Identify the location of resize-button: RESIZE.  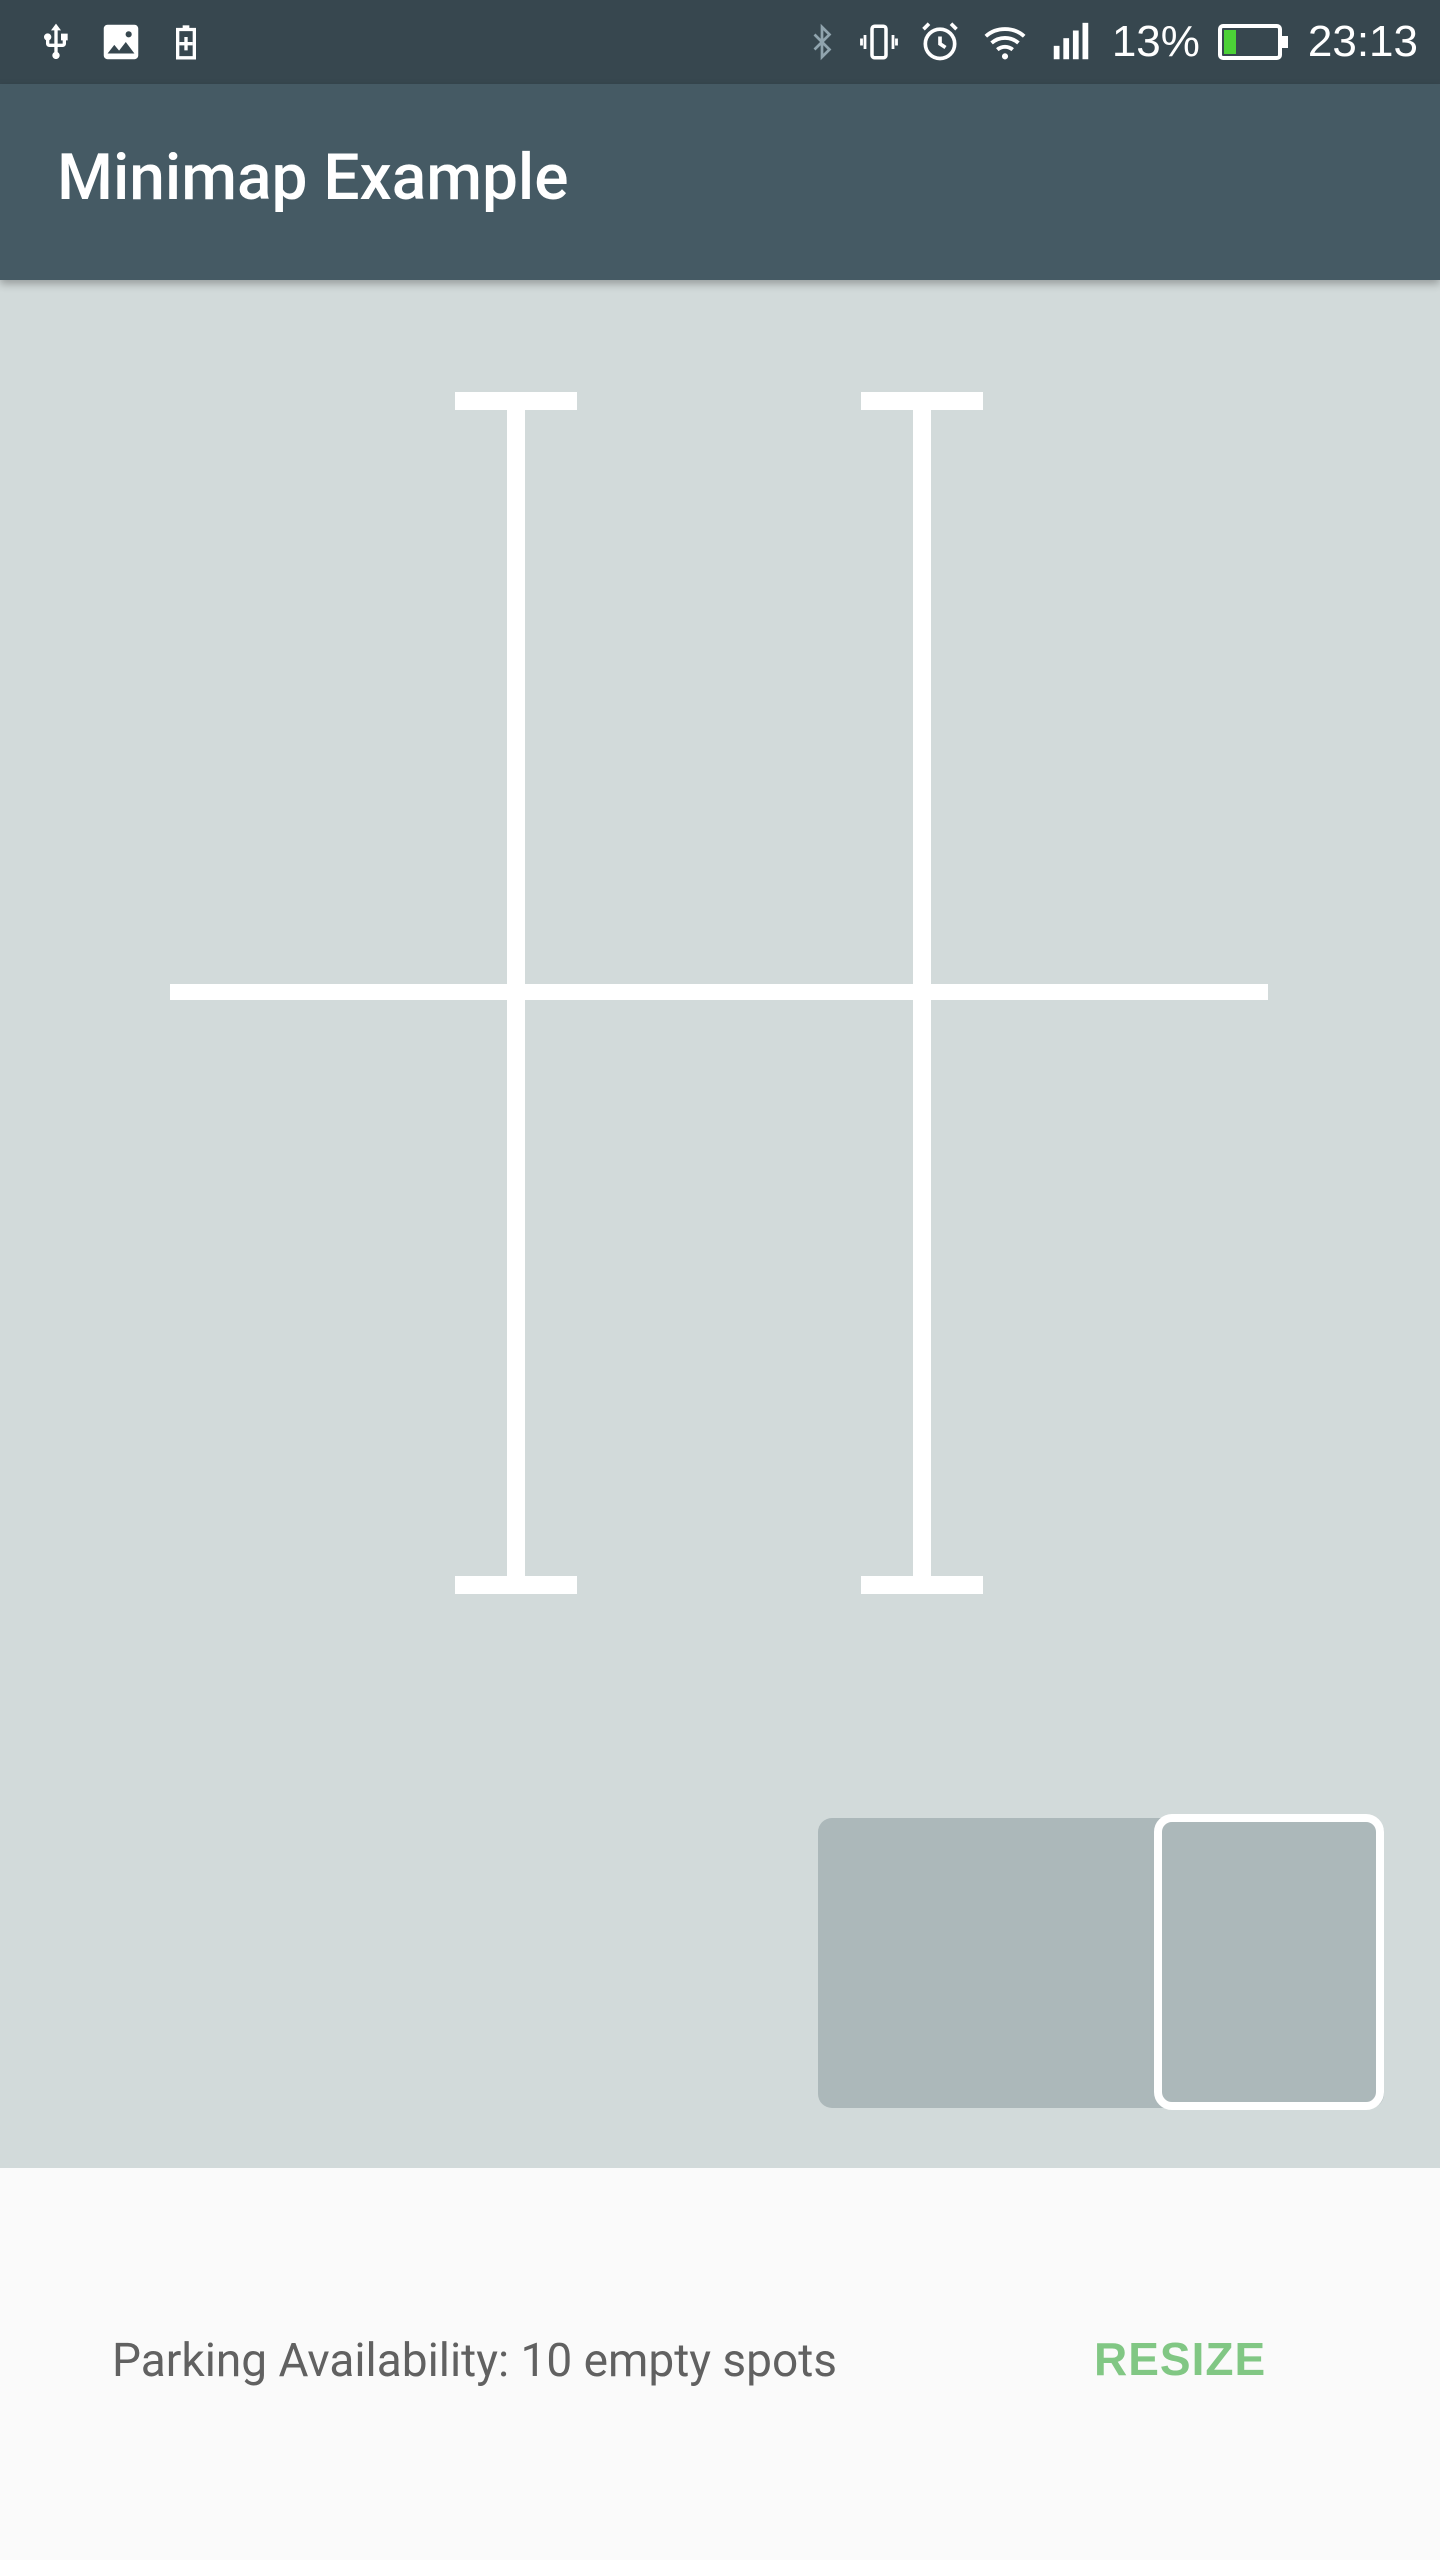
(1180, 2359).